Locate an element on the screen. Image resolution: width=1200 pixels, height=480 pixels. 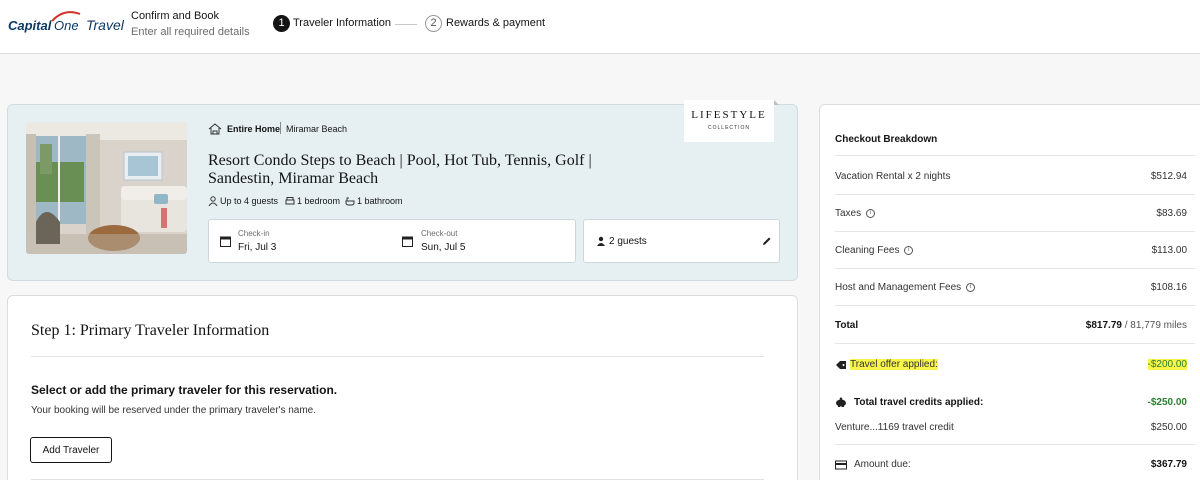
taxes-row: Taxes i is located at coordinates (855, 213).